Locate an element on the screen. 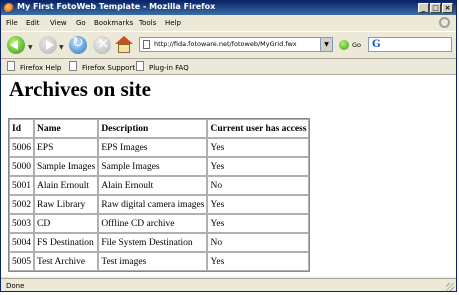 The width and height of the screenshot is (459, 295). back-button is located at coordinates (16, 45).